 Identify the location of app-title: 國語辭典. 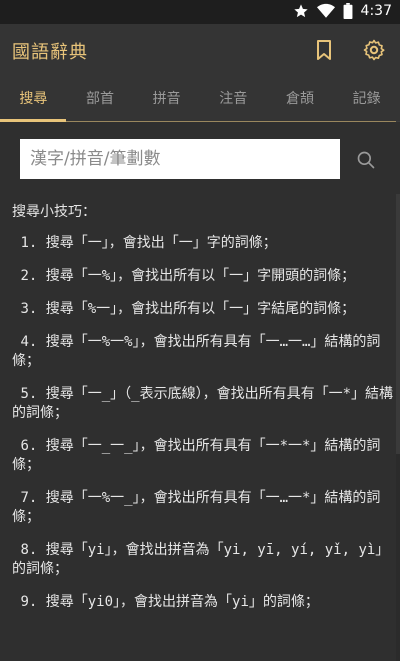
(50, 52).